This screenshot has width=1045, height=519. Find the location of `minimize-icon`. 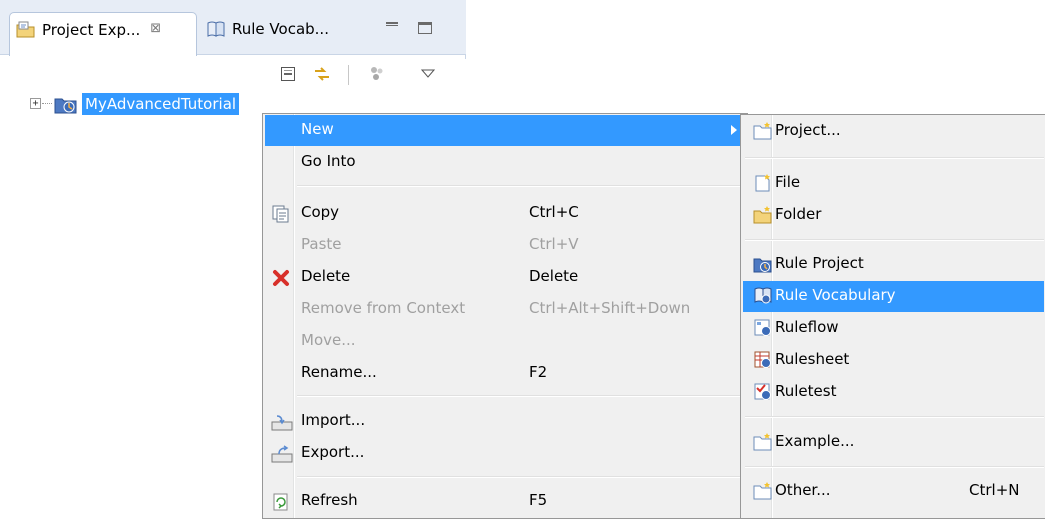

minimize-icon is located at coordinates (392, 24).